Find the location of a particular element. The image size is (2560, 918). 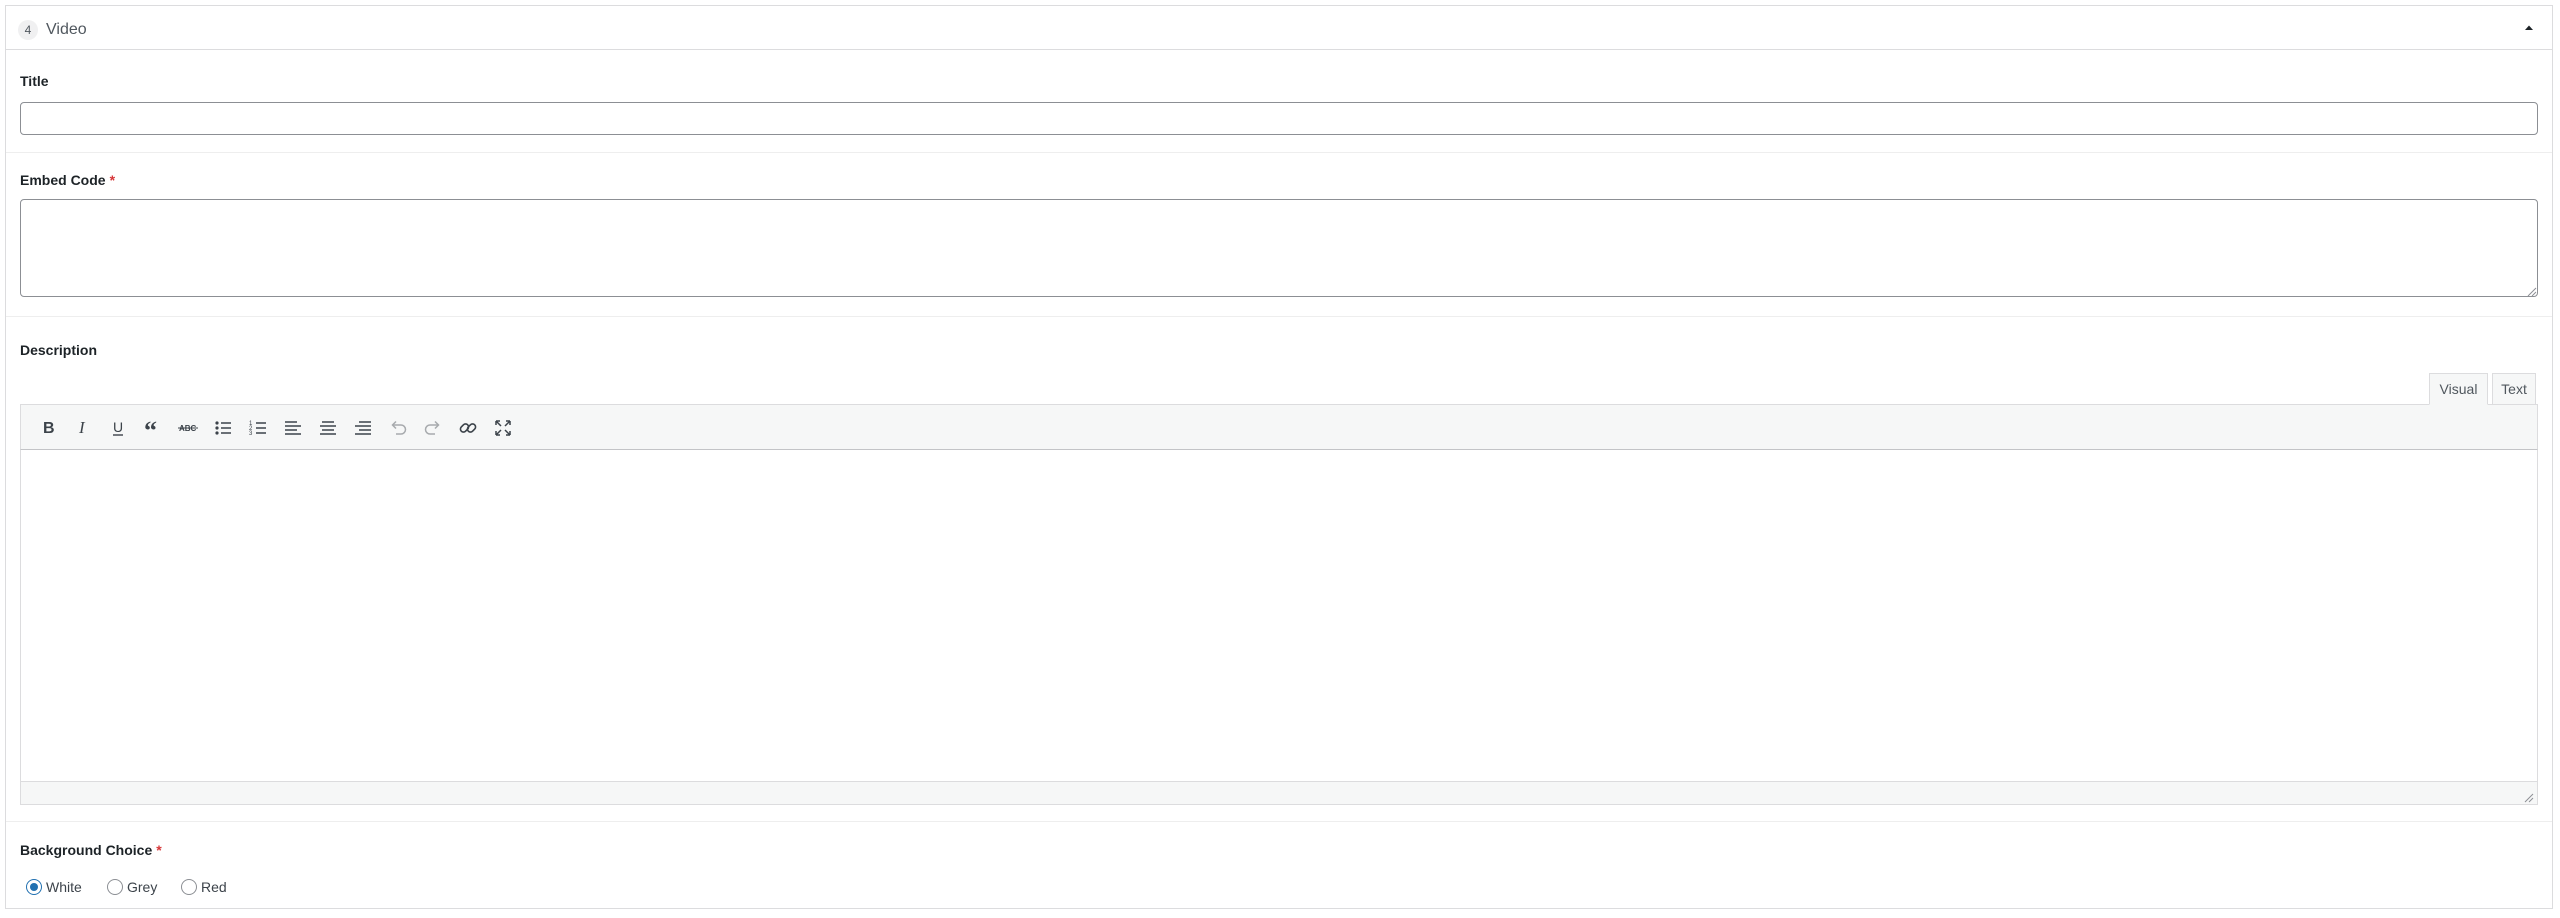

bold-icon: B is located at coordinates (48, 428).